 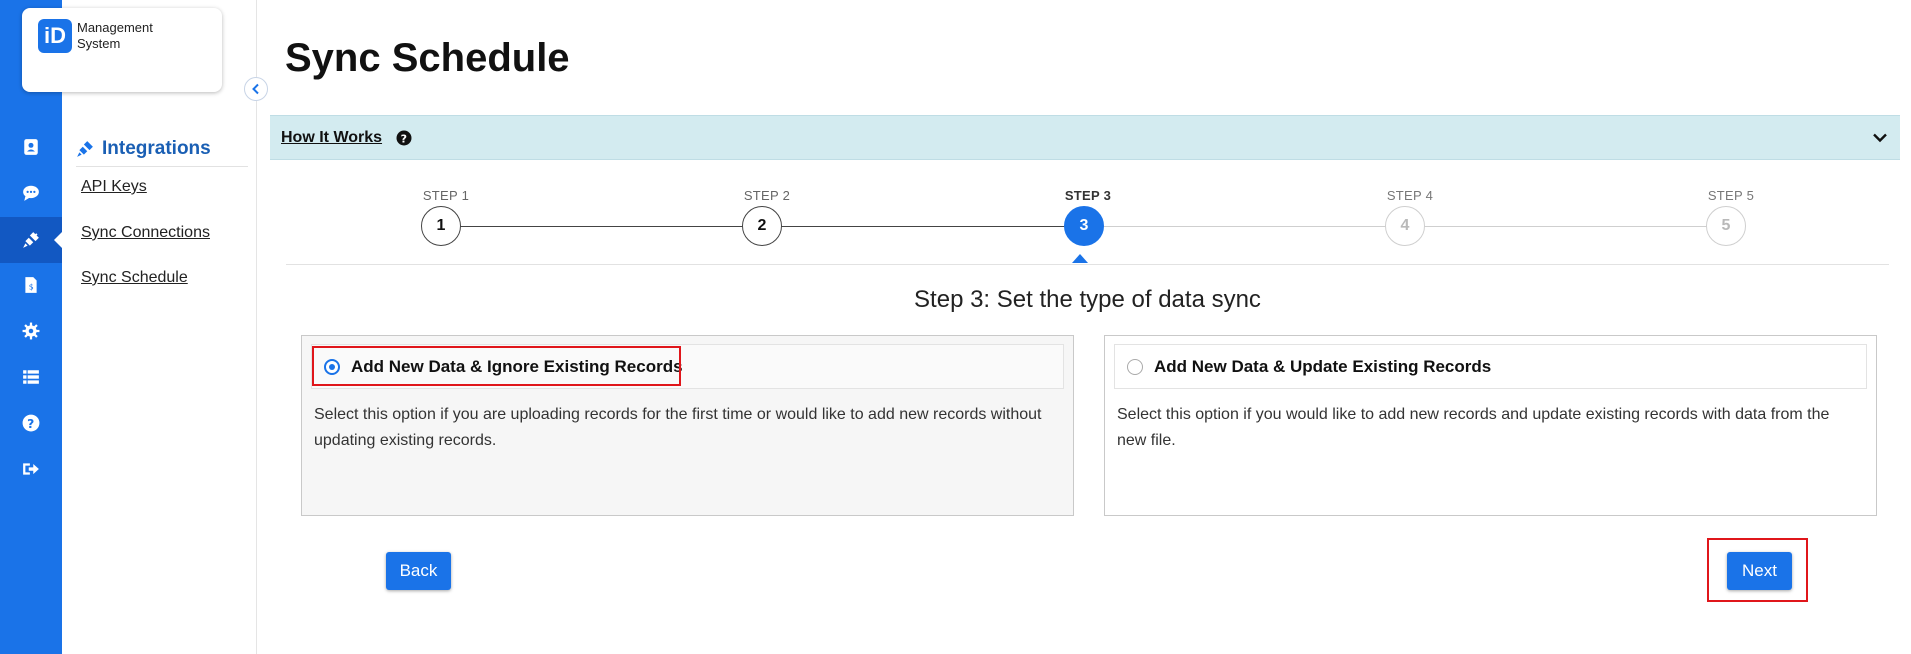 What do you see at coordinates (517, 367) in the screenshot?
I see `option-title: Add New Data & Ignore Existing Records` at bounding box center [517, 367].